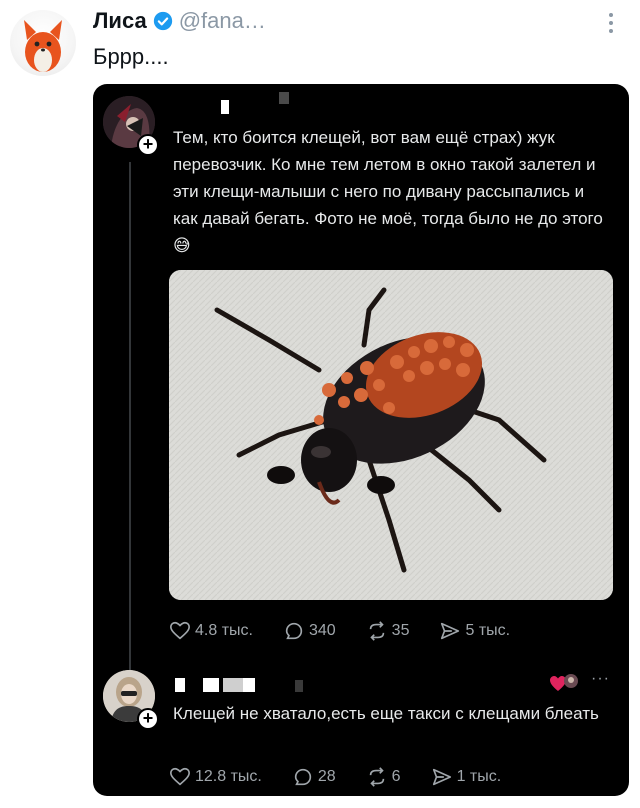 Image resolution: width=640 pixels, height=808 pixels. What do you see at coordinates (120, 21) in the screenshot?
I see `outer-display-name: Лиса` at bounding box center [120, 21].